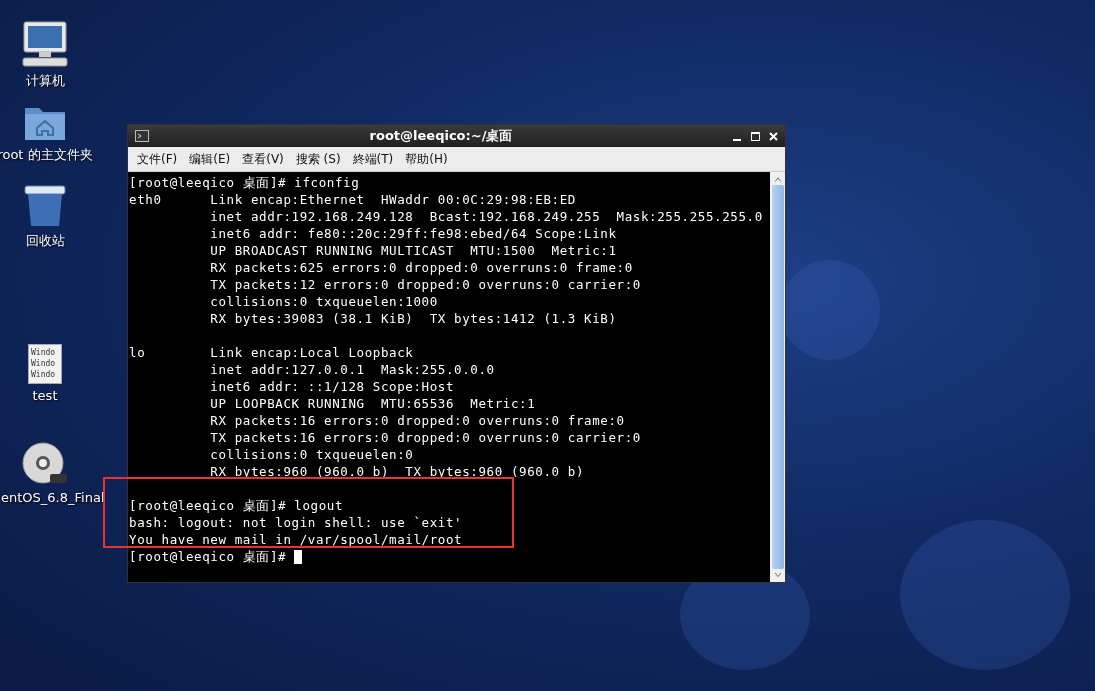 The height and width of the screenshot is (691, 1095). I want to click on terminal-line: inet6 addr: fe80::20c:29ff:fe98:ebed/64 Scope:Link, so click(413, 233).